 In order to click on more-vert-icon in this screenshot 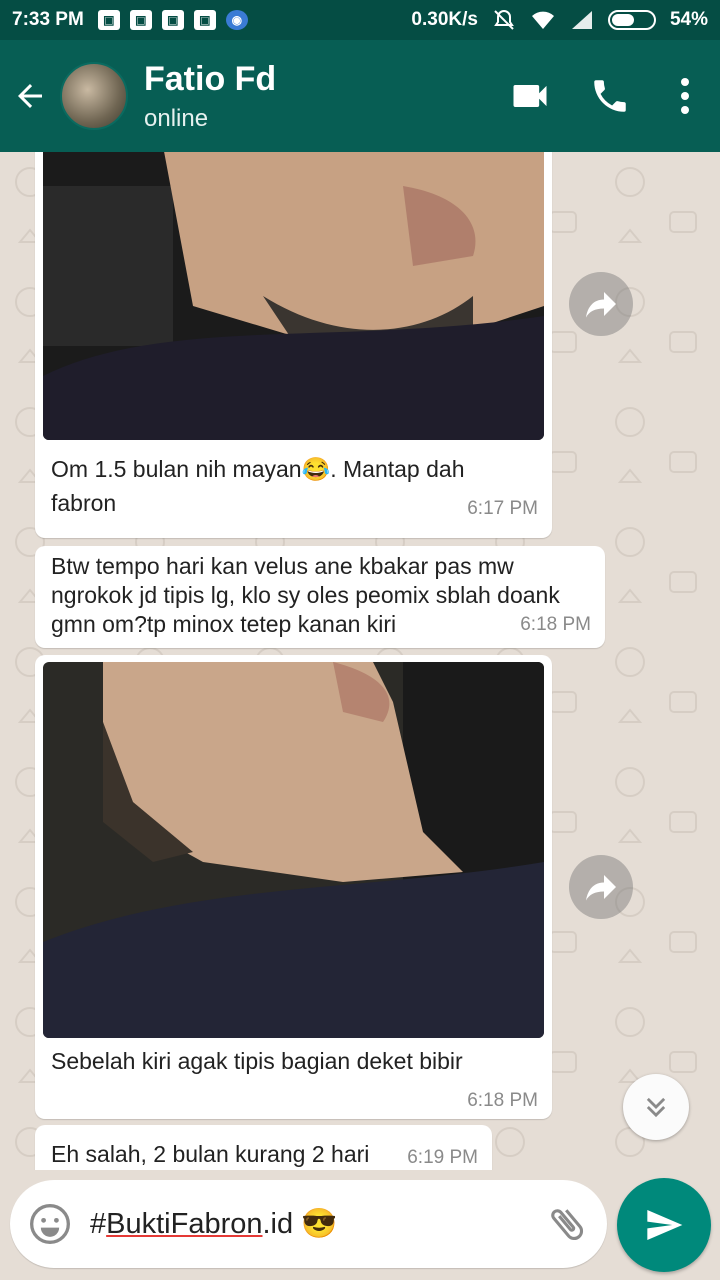, I will do `click(685, 96)`.